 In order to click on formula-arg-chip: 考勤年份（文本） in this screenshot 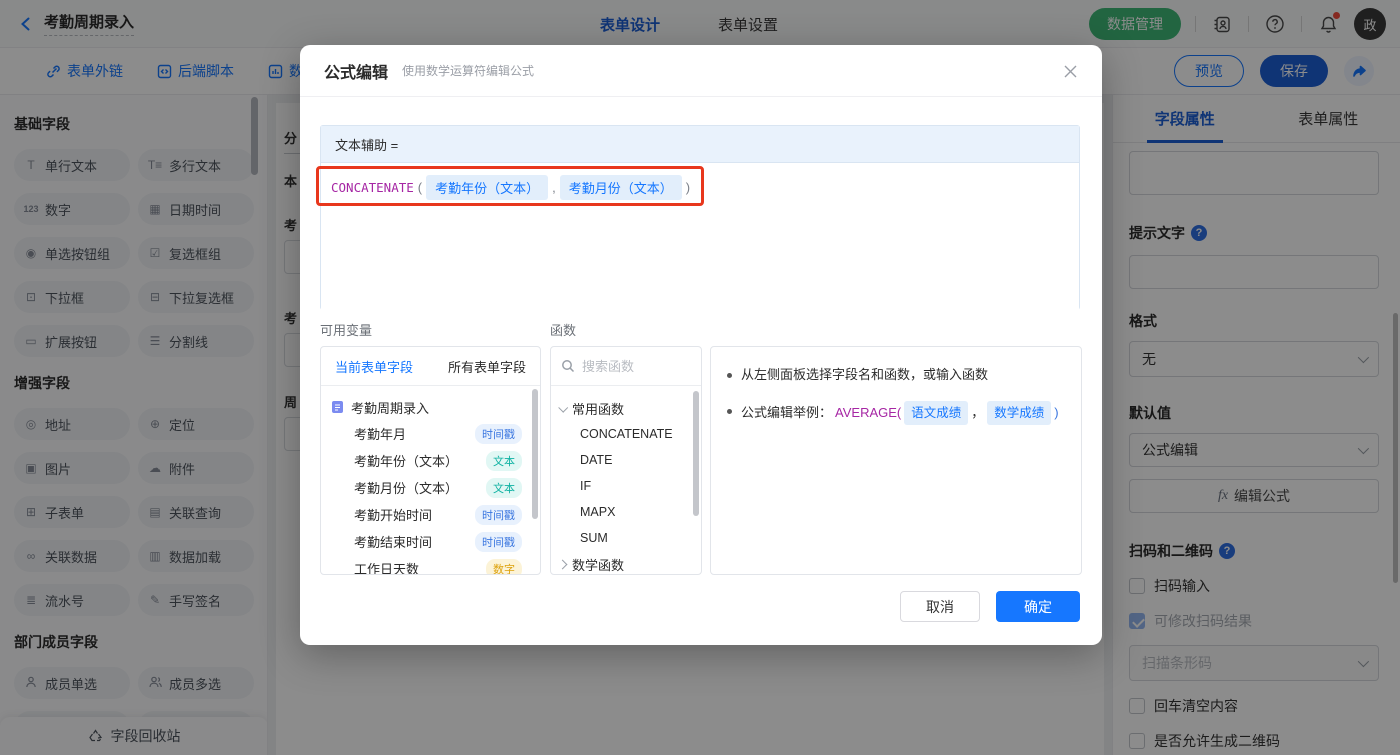, I will do `click(487, 187)`.